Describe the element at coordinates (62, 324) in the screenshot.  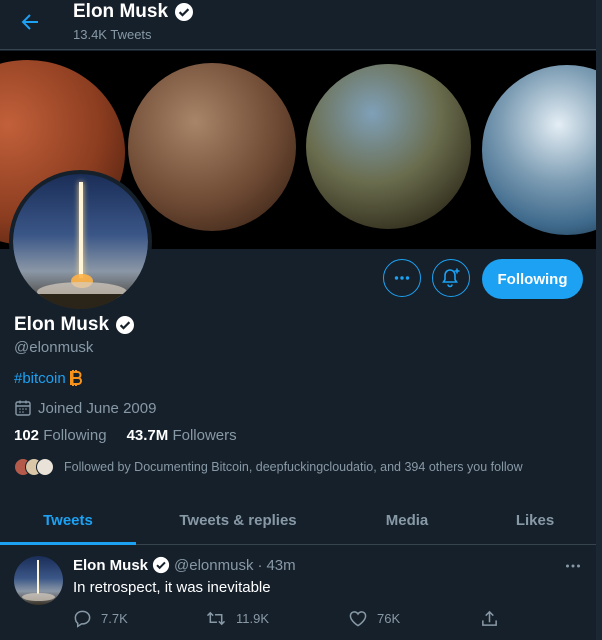
I see `profile-name: Elon Musk` at that location.